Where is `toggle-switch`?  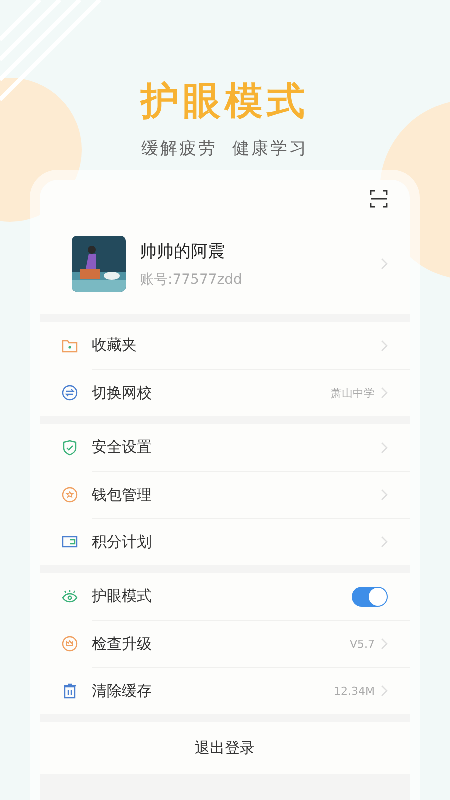 toggle-switch is located at coordinates (370, 596).